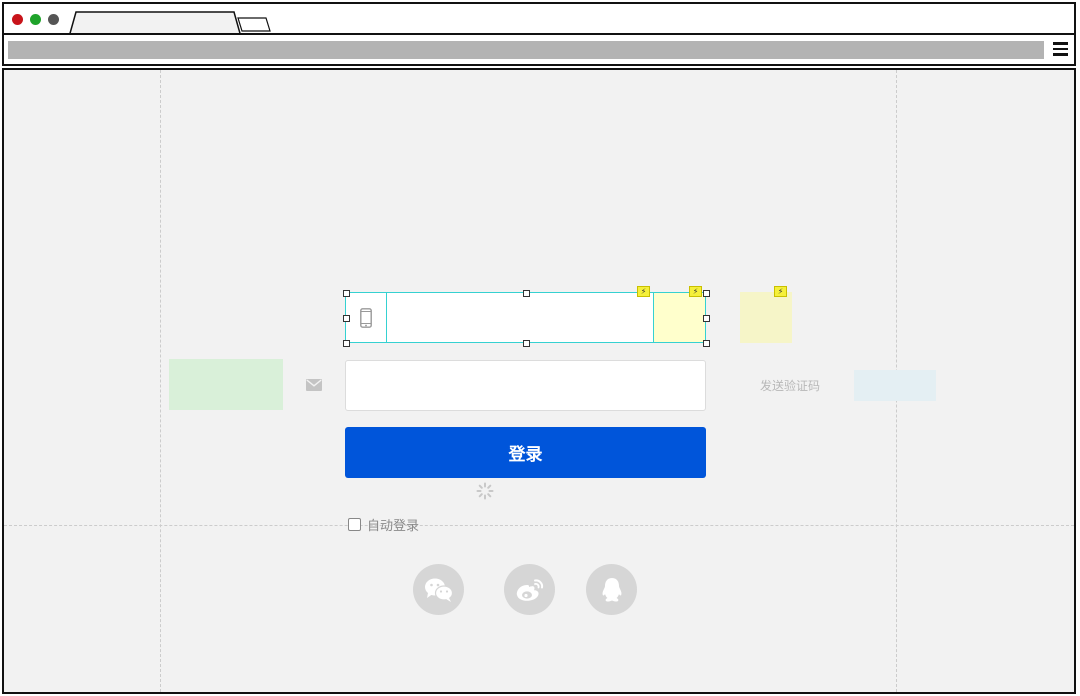  I want to click on guide-line-horizontal, so click(539, 525).